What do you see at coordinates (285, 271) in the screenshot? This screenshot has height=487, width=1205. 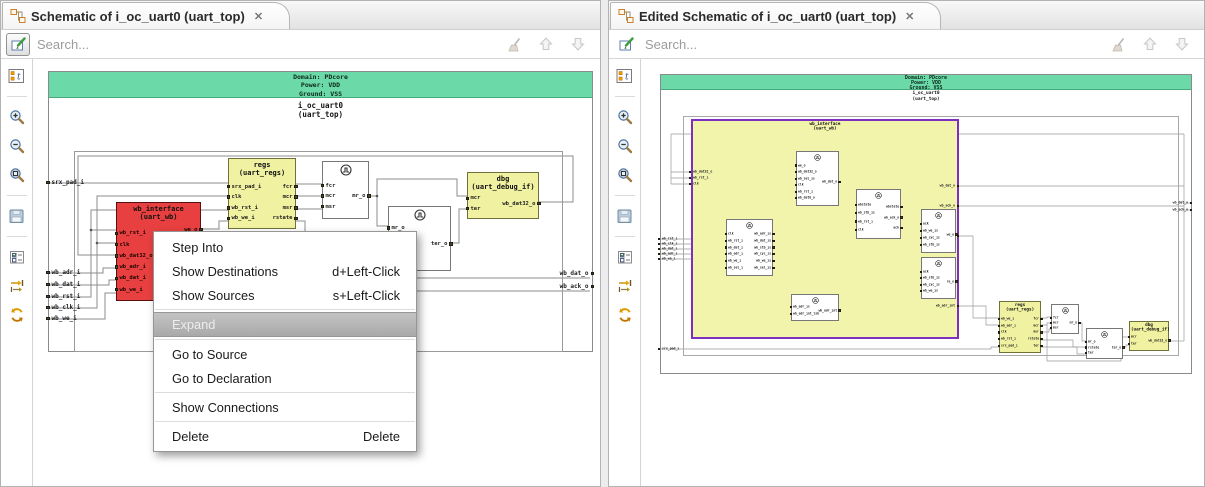 I see `menu-item-show-destinations: Show Destinations d+Left-Click` at bounding box center [285, 271].